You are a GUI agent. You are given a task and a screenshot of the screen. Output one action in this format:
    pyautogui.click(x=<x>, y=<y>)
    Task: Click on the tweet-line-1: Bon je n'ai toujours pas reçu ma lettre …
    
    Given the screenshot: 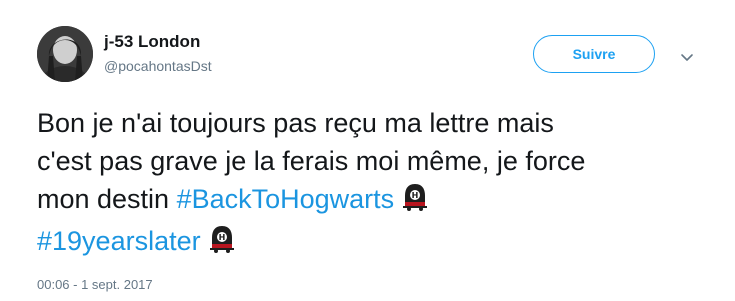 What is the action you would take?
    pyautogui.click(x=295, y=123)
    